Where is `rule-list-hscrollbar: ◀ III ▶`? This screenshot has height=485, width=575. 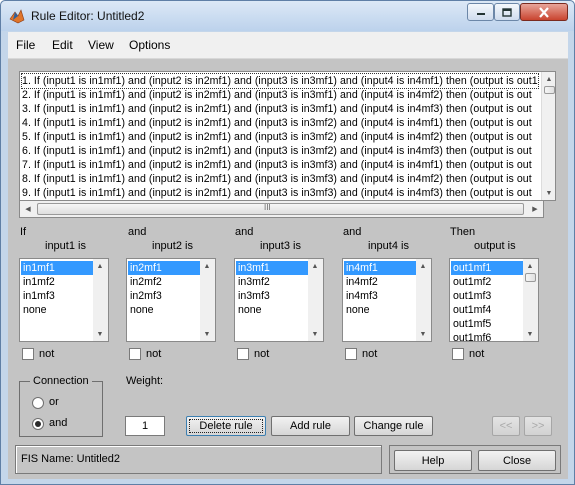
rule-list-hscrollbar: ◀ III ▶ is located at coordinates (281, 209).